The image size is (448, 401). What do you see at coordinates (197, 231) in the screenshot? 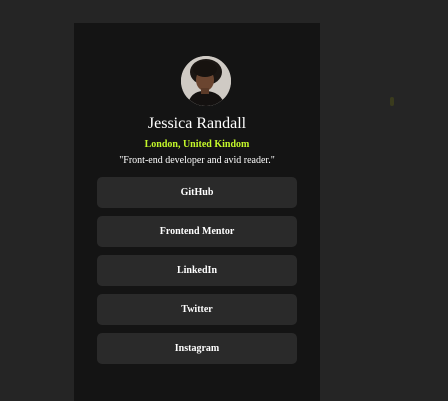
I see `frontend-mentor-link-button: Frontend Mentor` at bounding box center [197, 231].